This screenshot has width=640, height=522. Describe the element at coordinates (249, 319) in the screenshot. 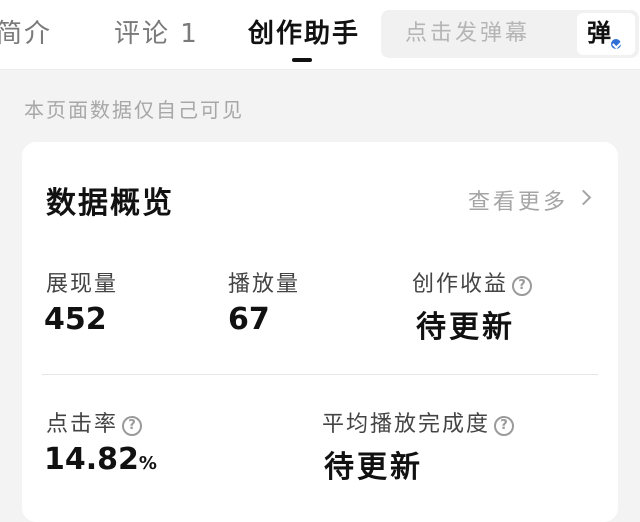

I see `stat-value-plays: 67` at that location.